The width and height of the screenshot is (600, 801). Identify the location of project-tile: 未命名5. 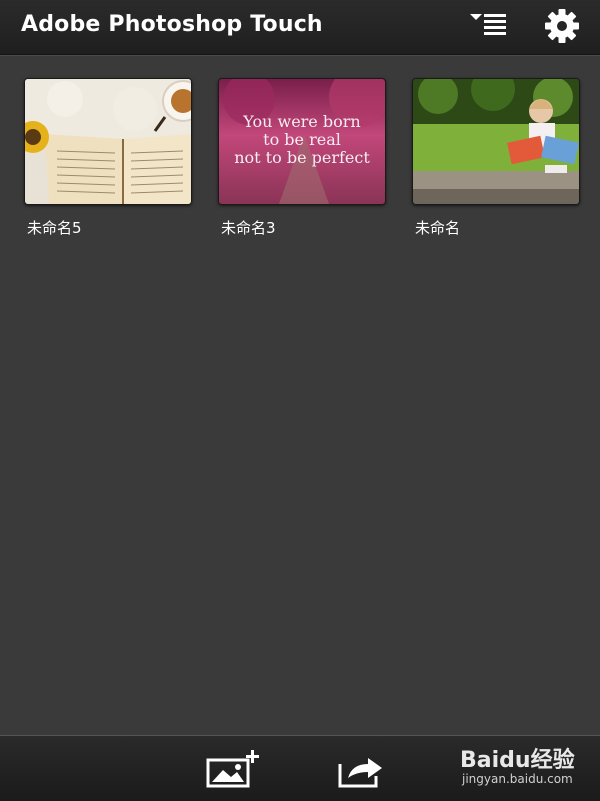
(108, 158).